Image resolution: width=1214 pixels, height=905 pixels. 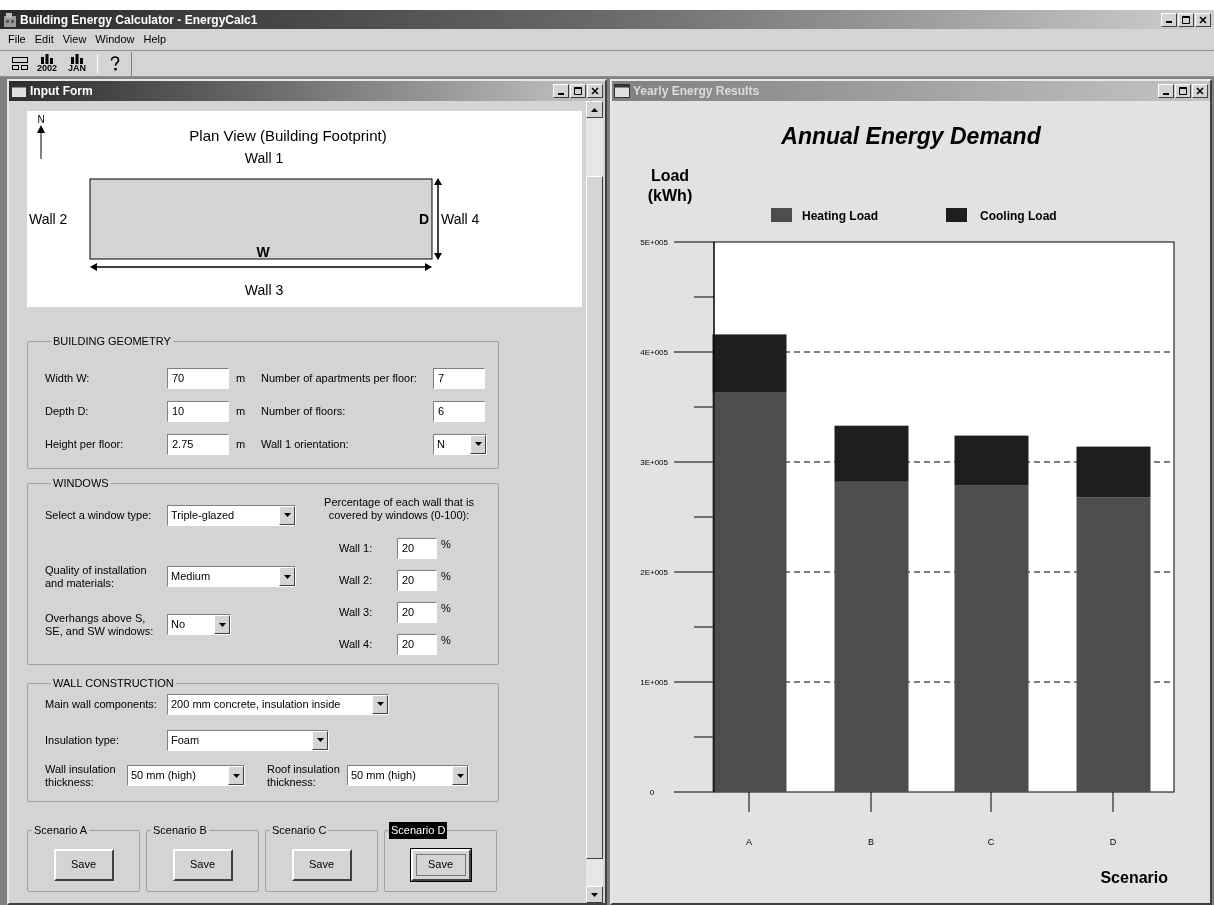 What do you see at coordinates (418, 830) in the screenshot?
I see `scenario-heading: Scenario D` at bounding box center [418, 830].